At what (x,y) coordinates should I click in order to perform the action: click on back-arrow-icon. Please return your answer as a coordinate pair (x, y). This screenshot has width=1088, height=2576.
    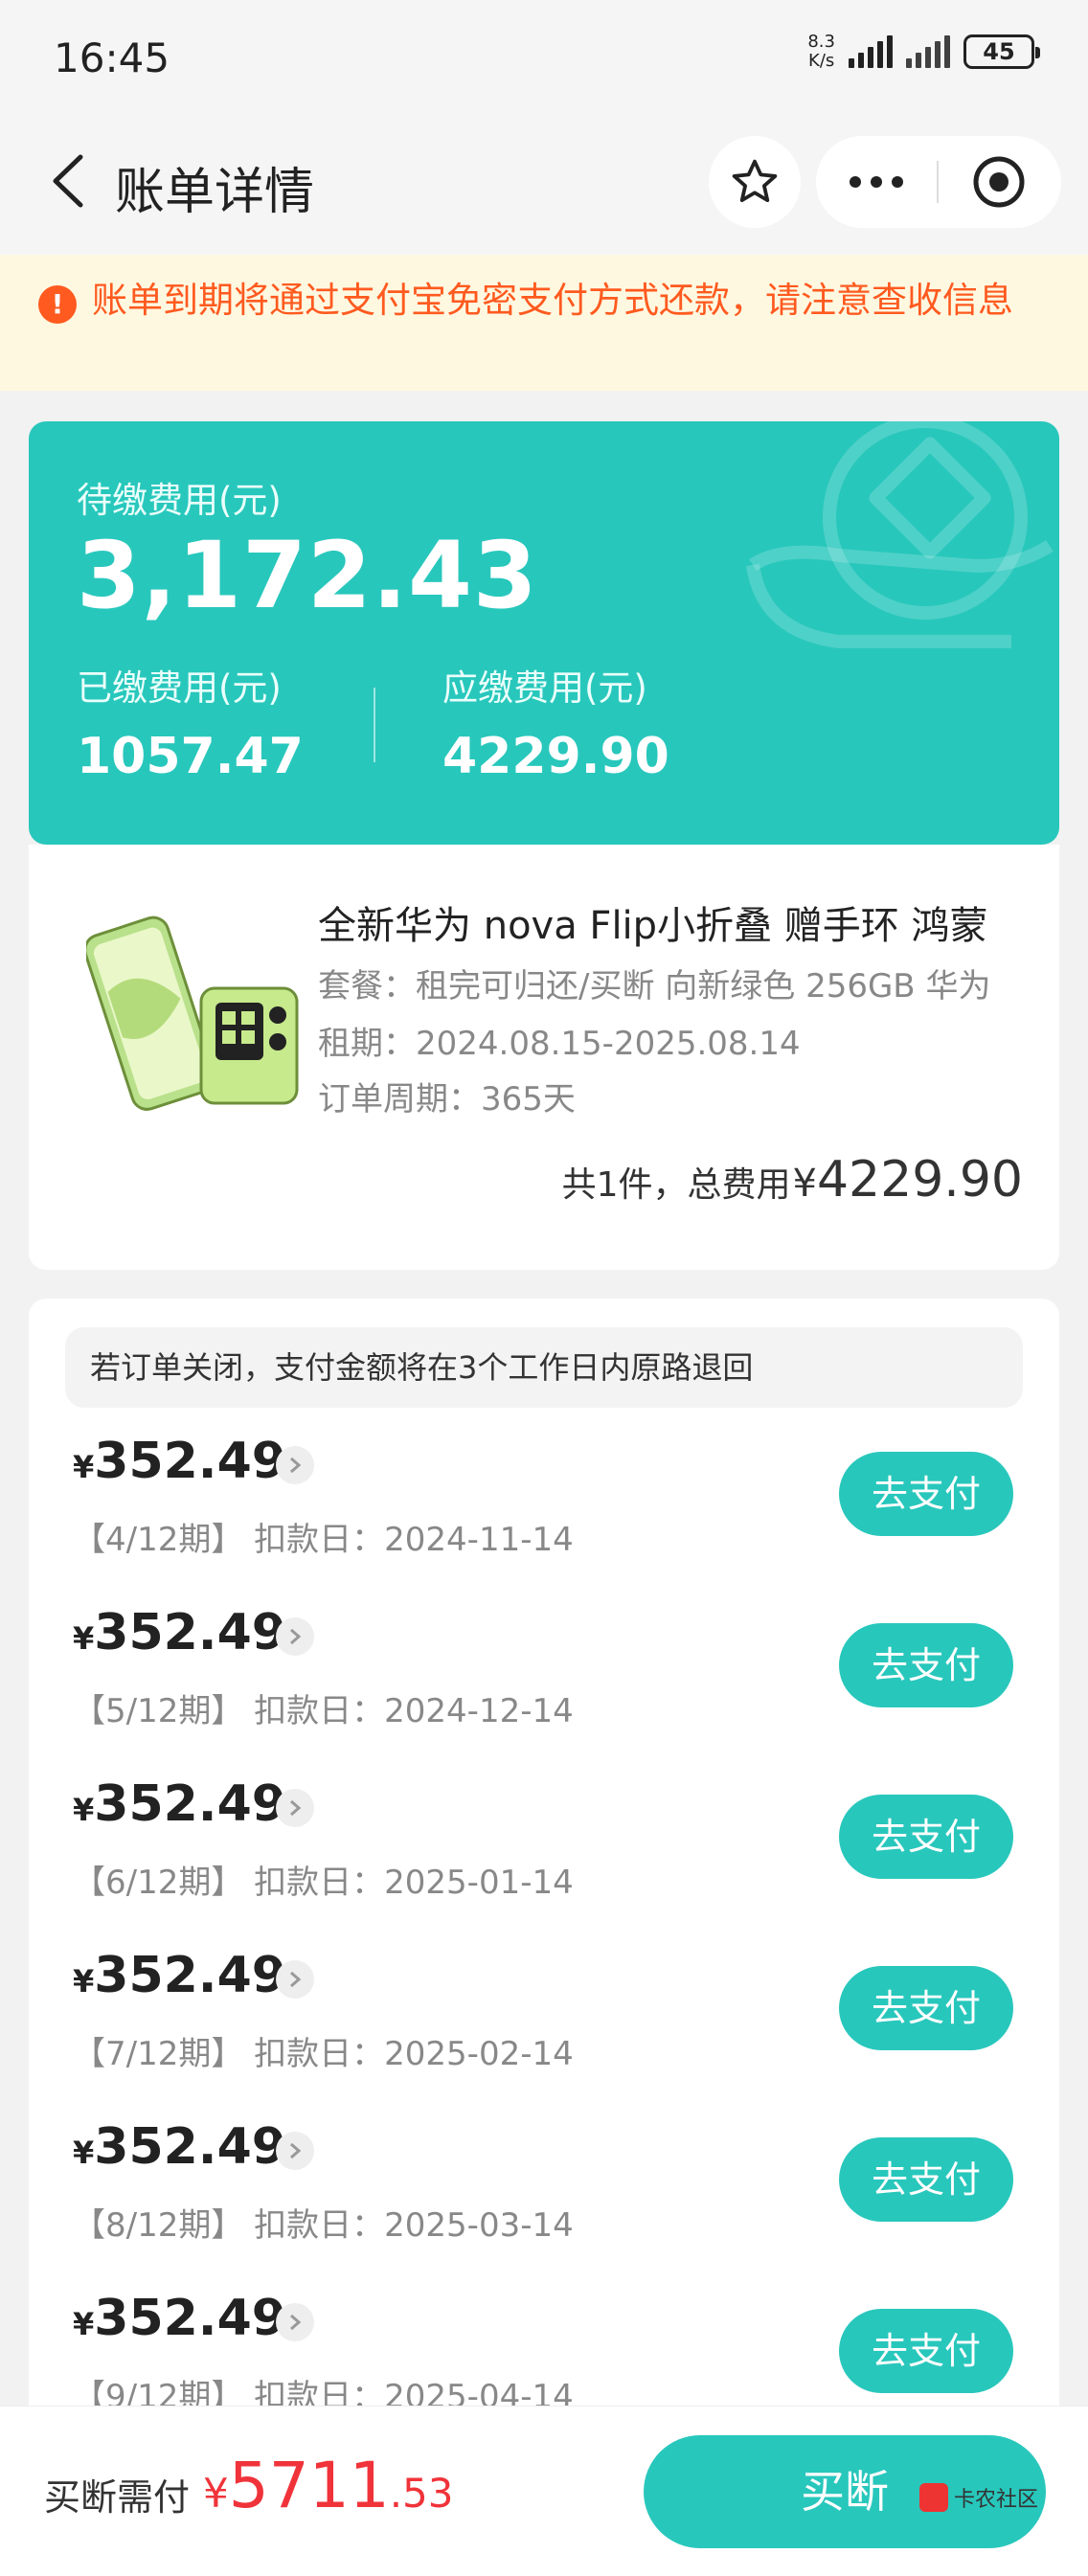
    Looking at the image, I should click on (71, 181).